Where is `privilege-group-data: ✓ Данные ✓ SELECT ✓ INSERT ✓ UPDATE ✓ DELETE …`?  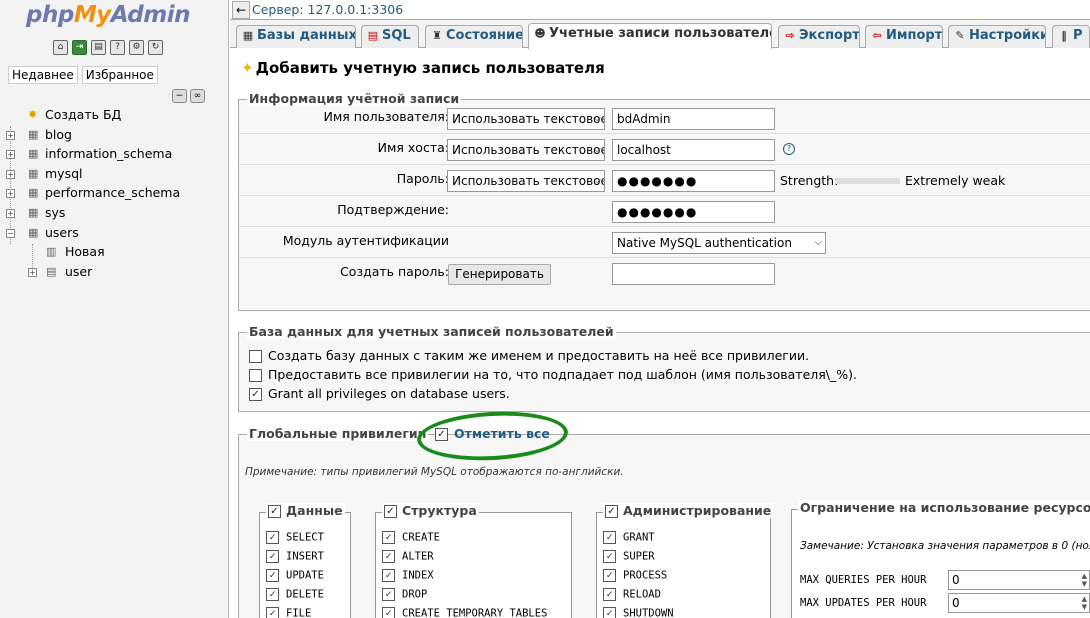
privilege-group-data: ✓ Данные ✓ SELECT ✓ INSERT ✓ UPDATE ✓ DELETE … is located at coordinates (305, 560).